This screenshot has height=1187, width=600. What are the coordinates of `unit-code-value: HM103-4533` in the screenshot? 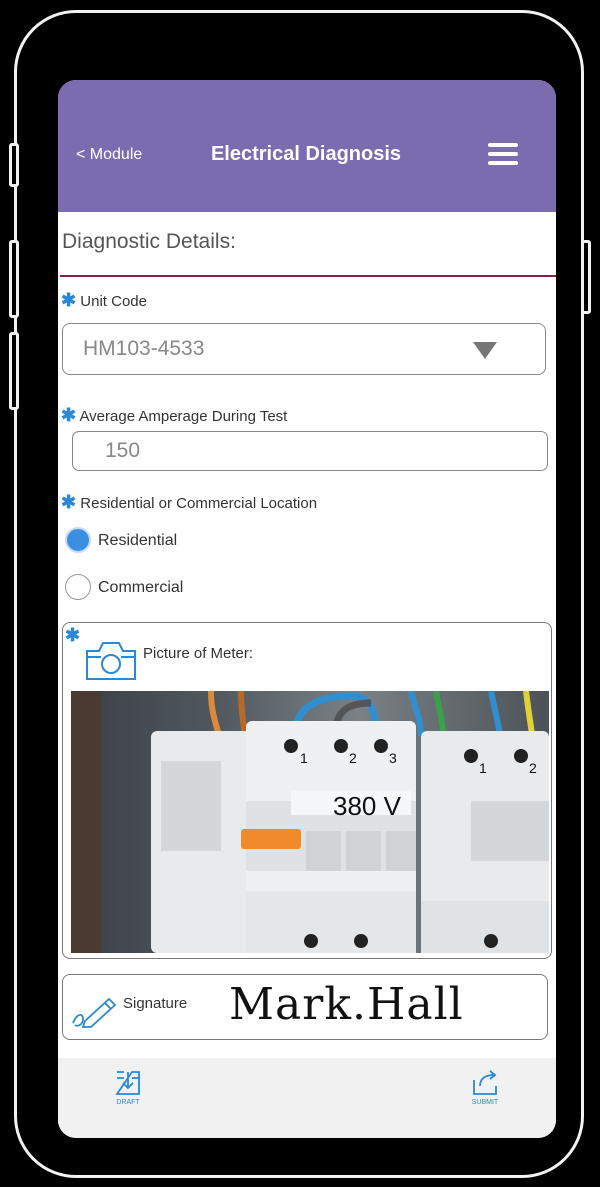 It's located at (144, 348).